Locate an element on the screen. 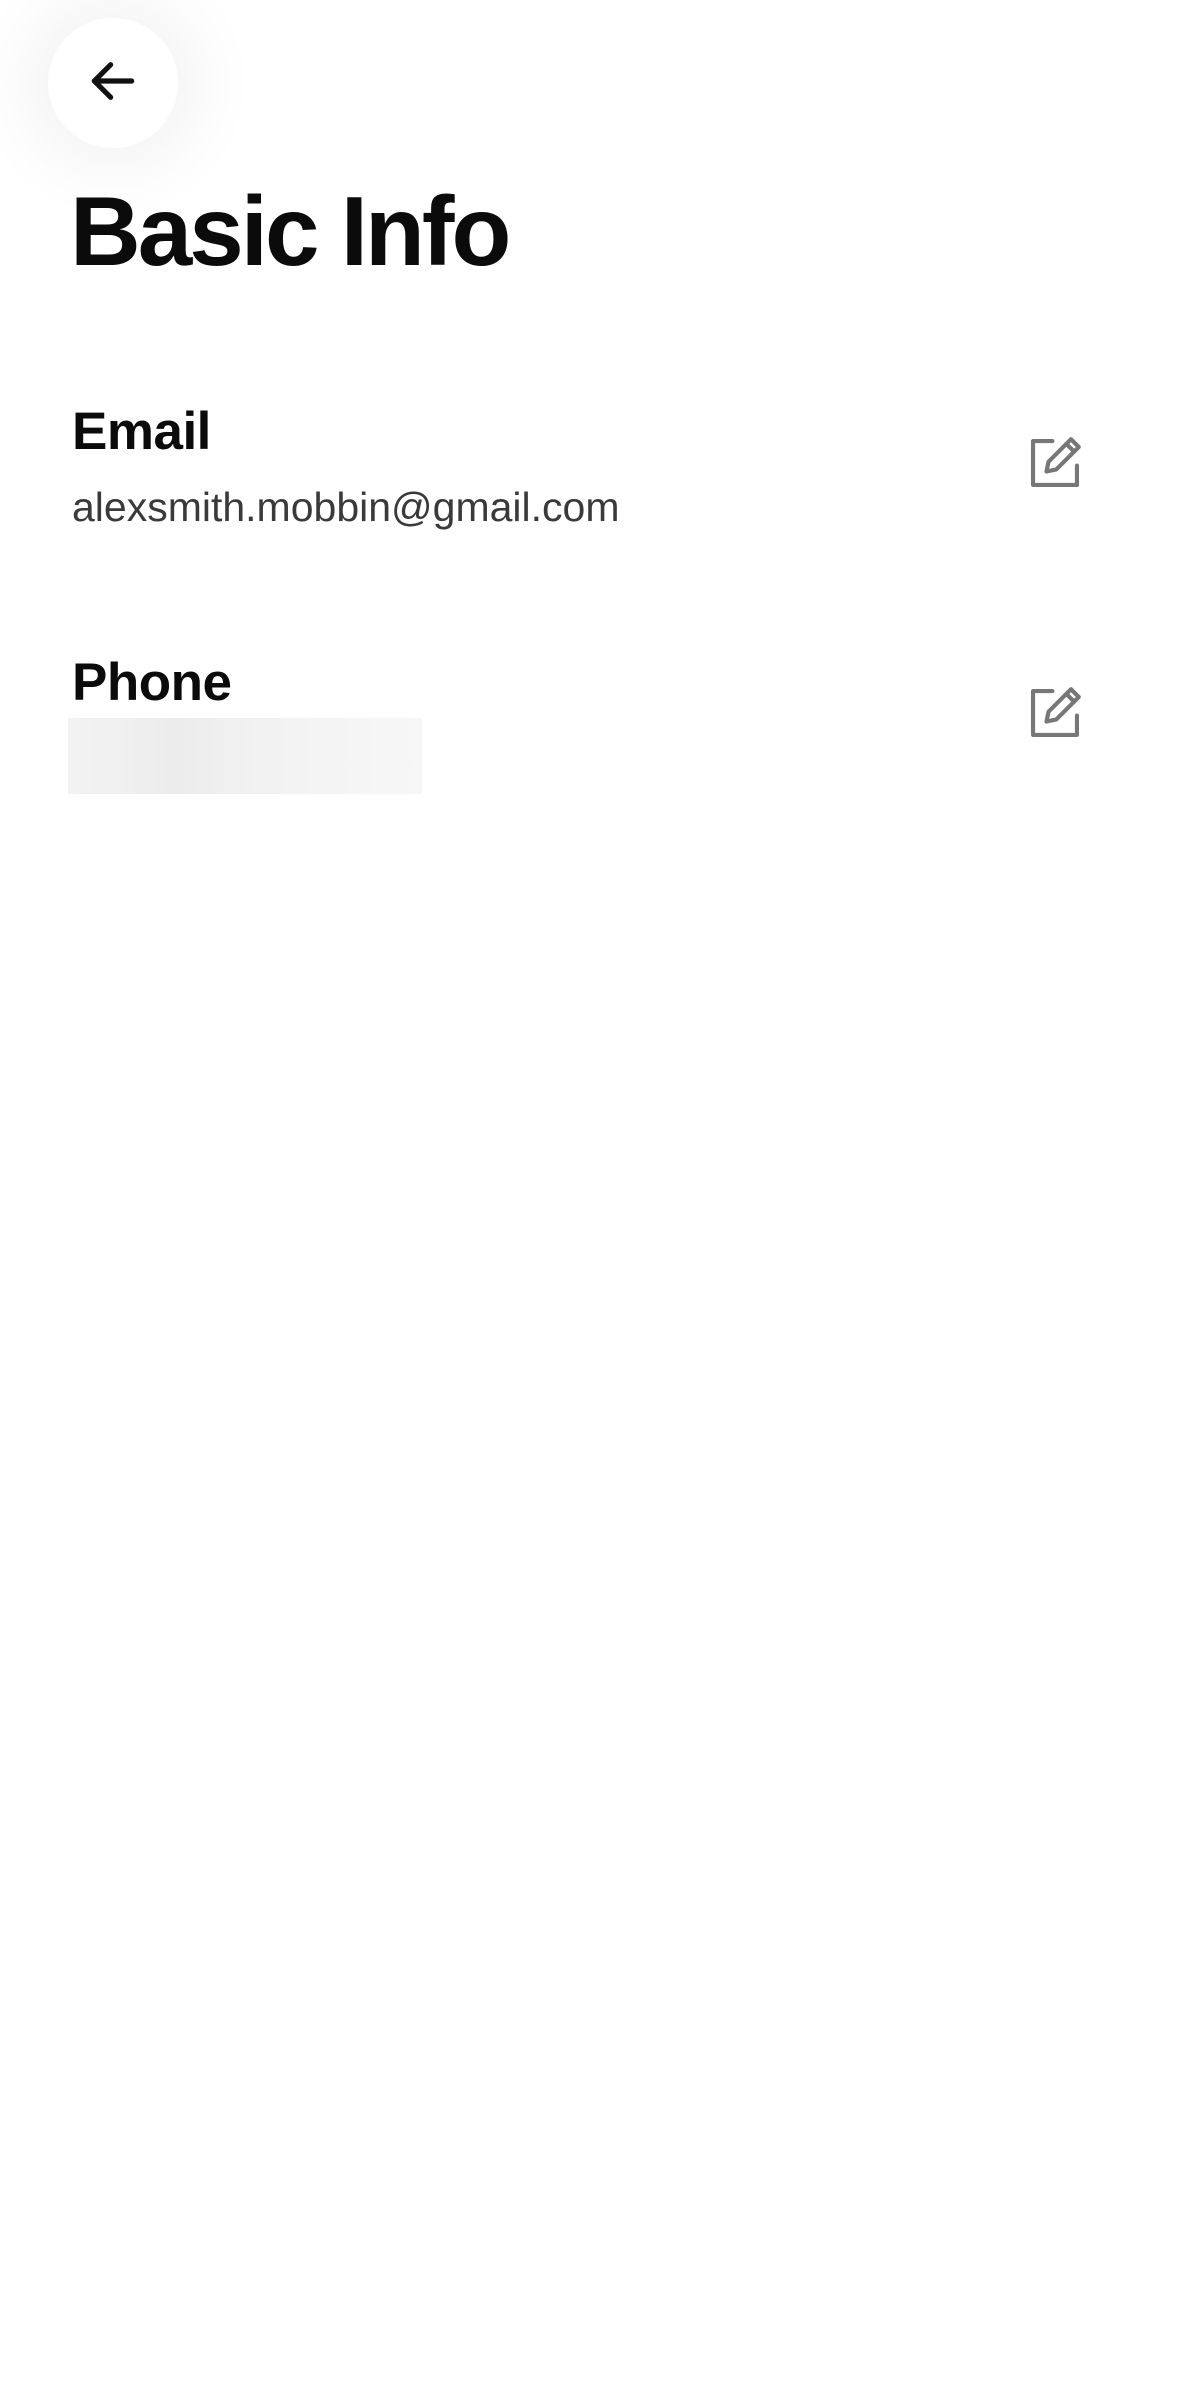  edit-email-button is located at coordinates (1055, 465).